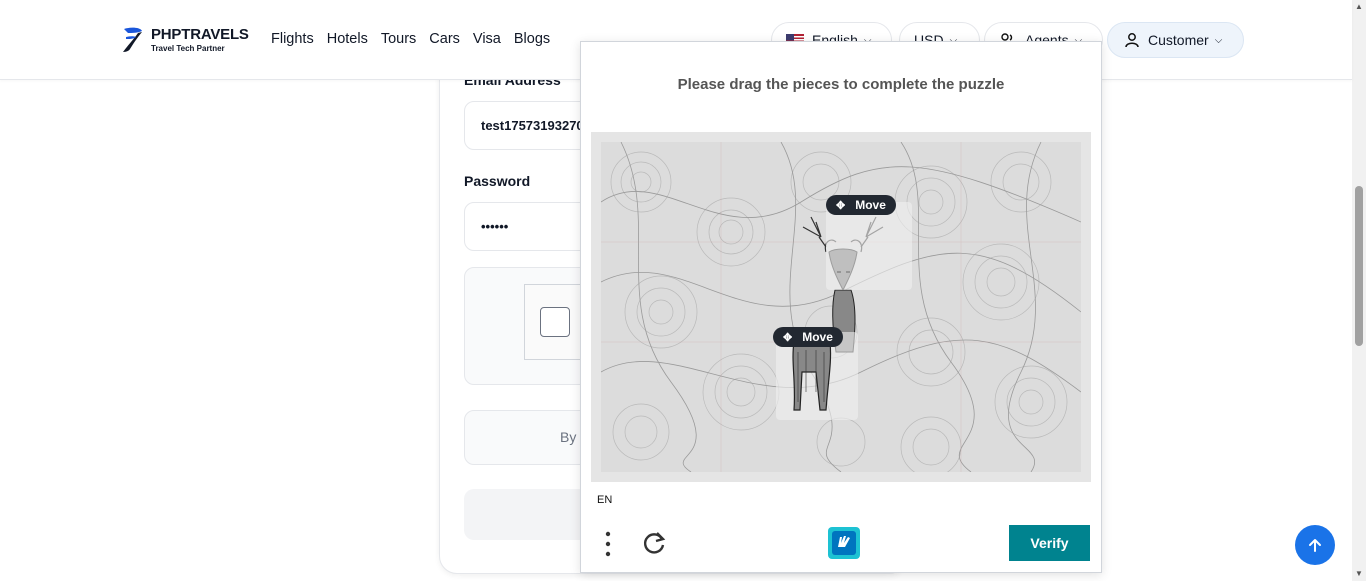  Describe the element at coordinates (568, 437) in the screenshot. I see `terms-text: By` at that location.